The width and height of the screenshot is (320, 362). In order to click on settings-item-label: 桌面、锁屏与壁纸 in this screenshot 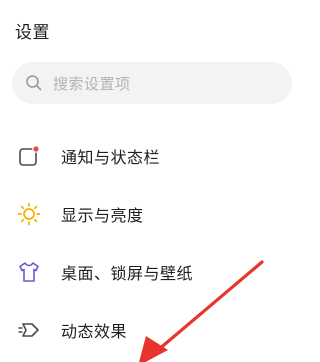, I will do `click(127, 273)`.